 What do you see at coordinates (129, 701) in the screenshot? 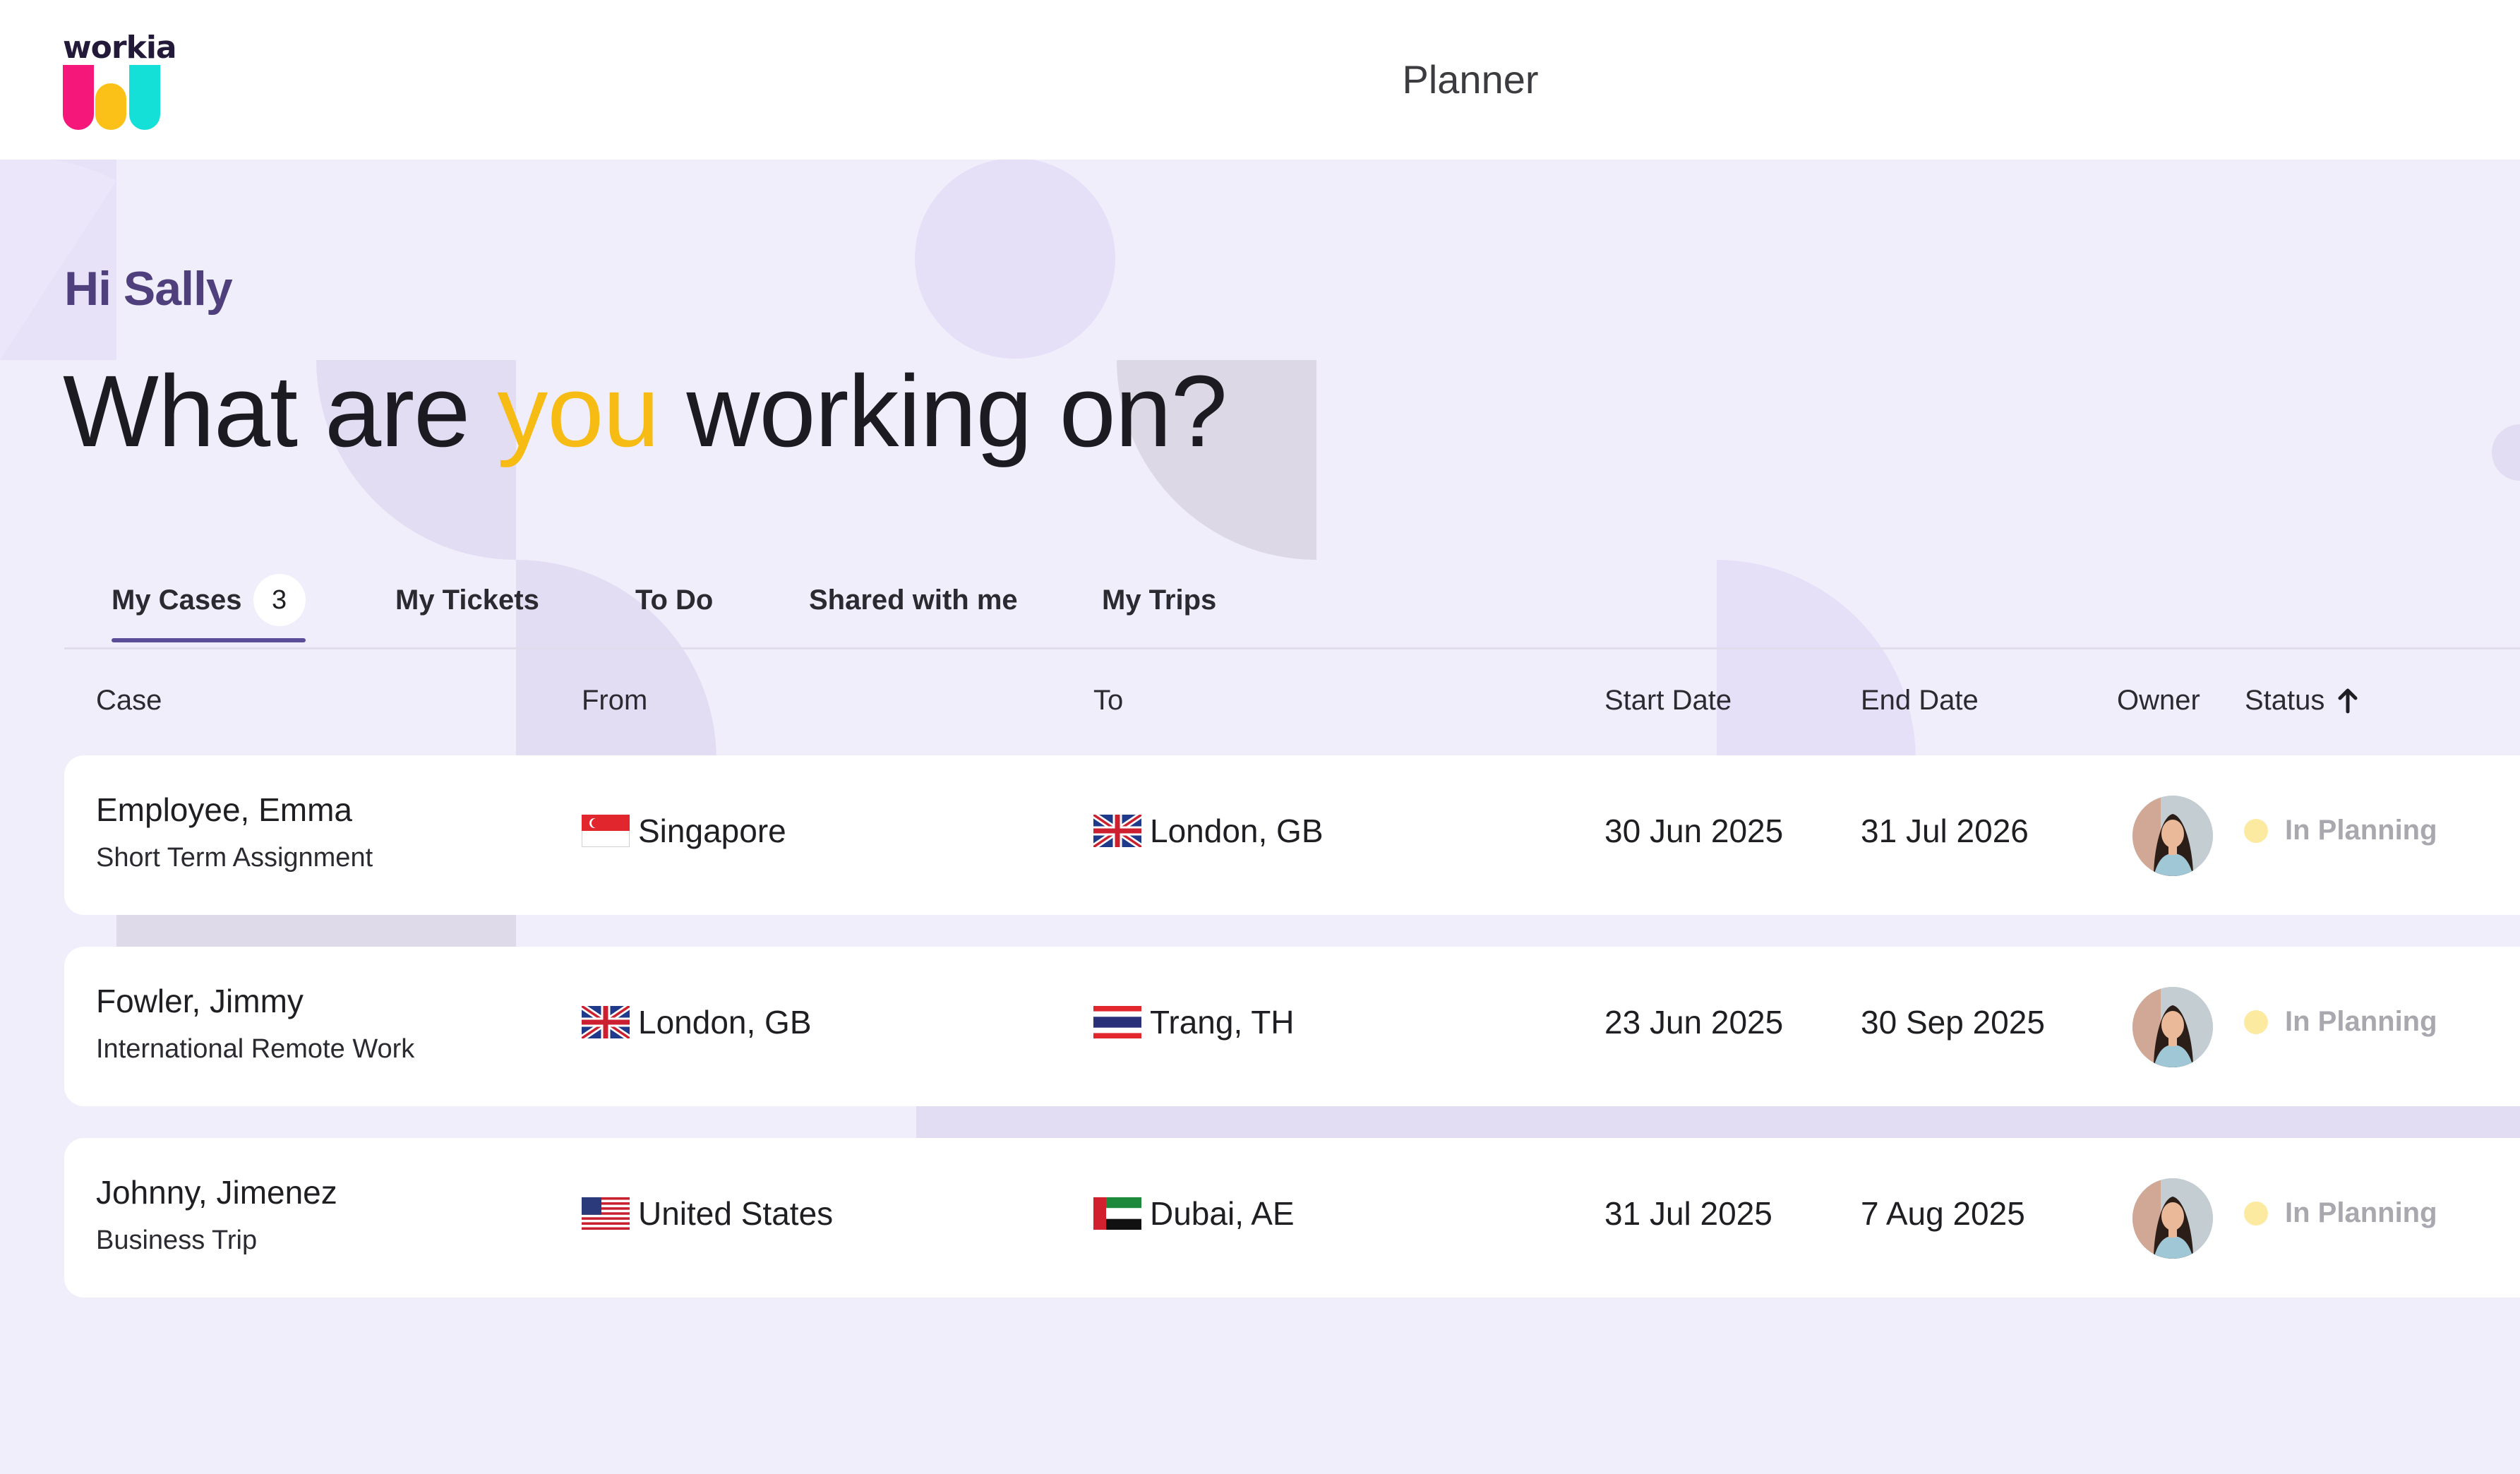
I see `column-header-case: Case` at bounding box center [129, 701].